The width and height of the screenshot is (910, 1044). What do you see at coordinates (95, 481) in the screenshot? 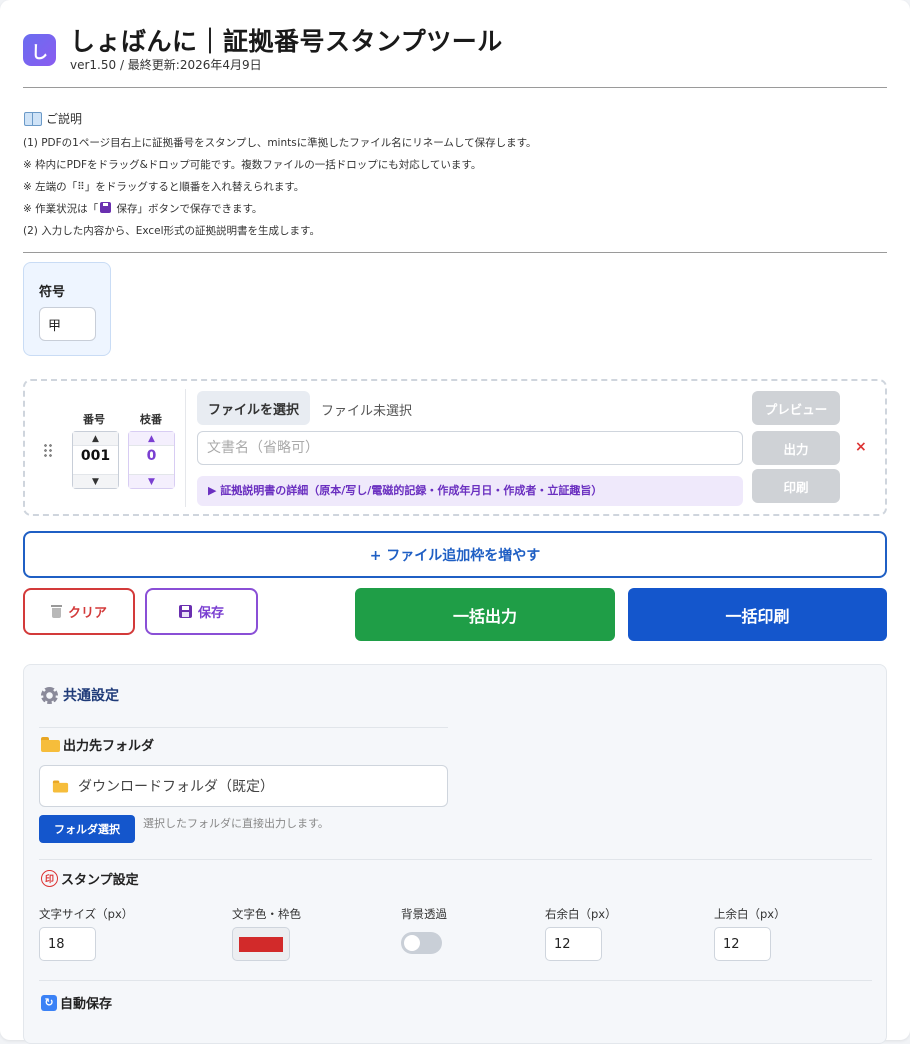
I see `number-down-button: ▼` at bounding box center [95, 481].